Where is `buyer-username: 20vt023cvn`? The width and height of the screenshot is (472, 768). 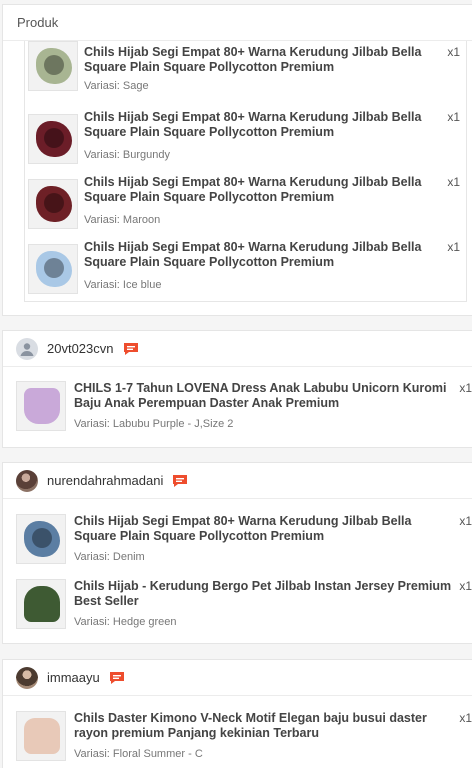
buyer-username: 20vt023cvn is located at coordinates (80, 348).